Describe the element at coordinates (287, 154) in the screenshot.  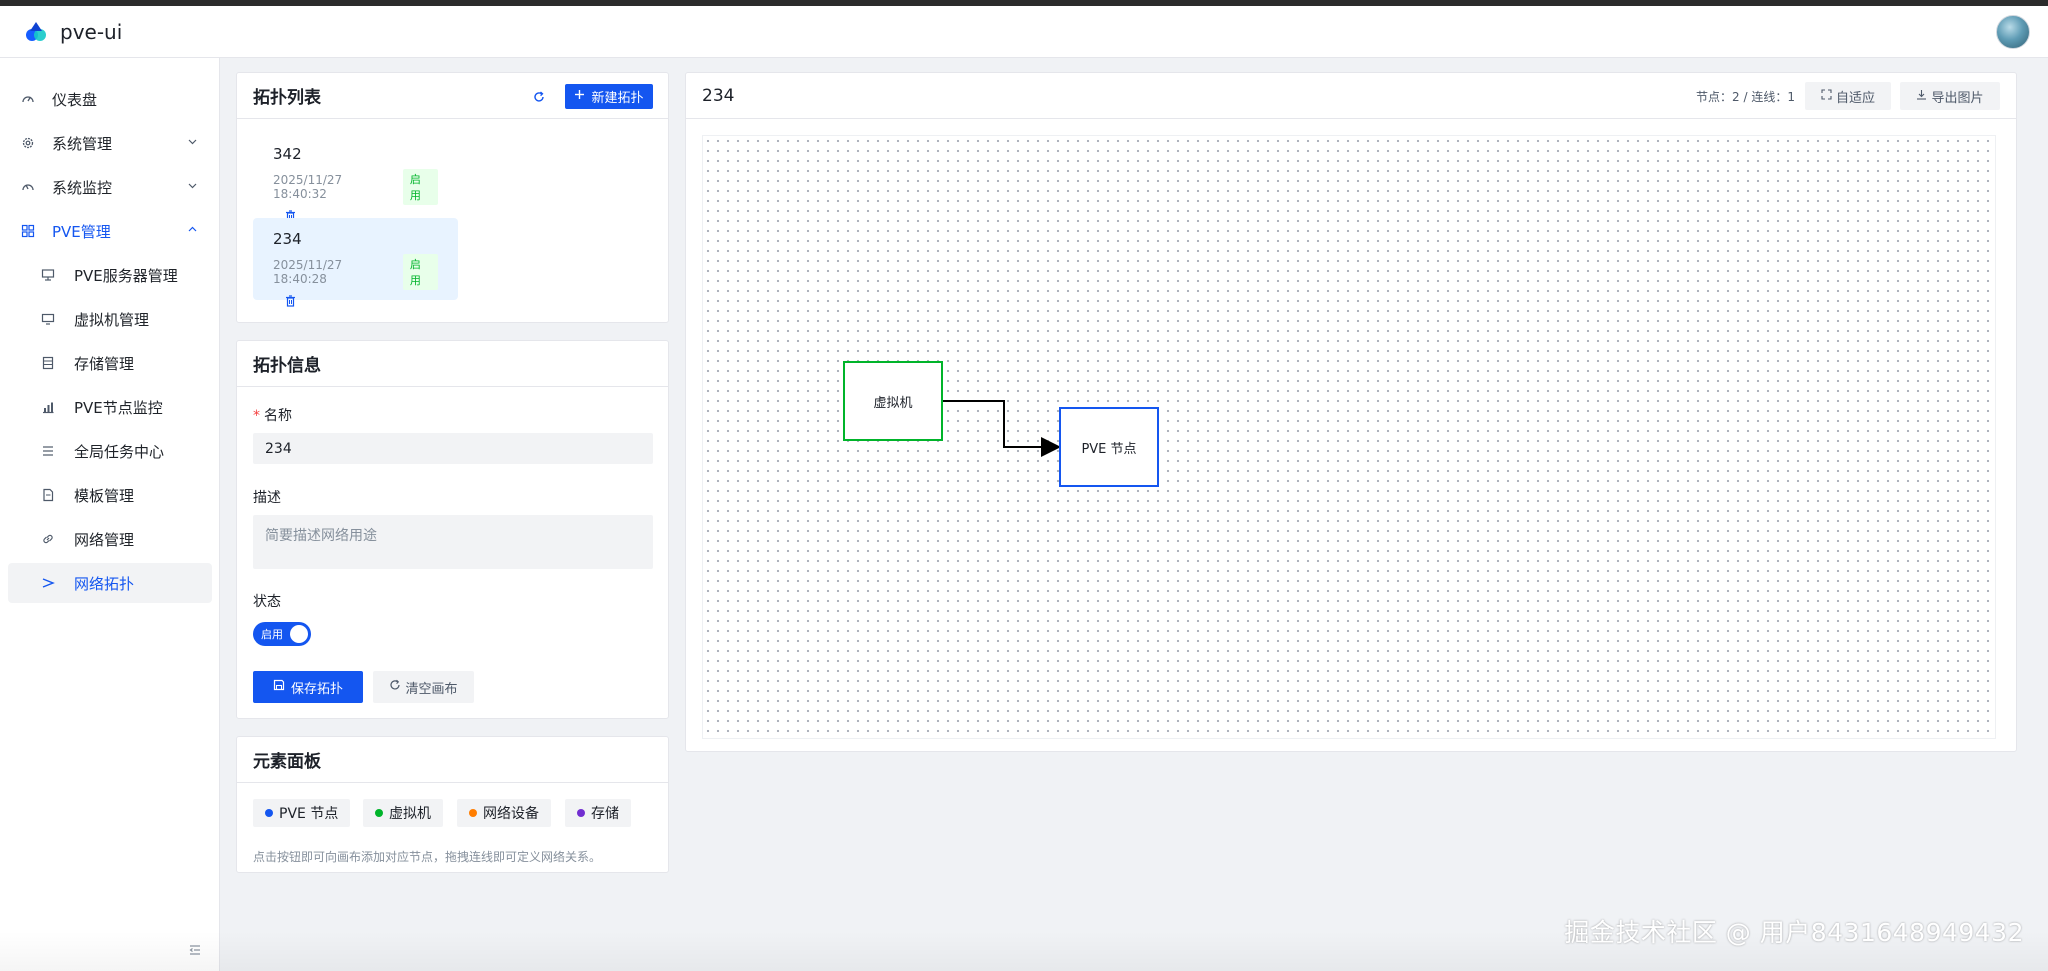
I see `topology-name: 342` at that location.